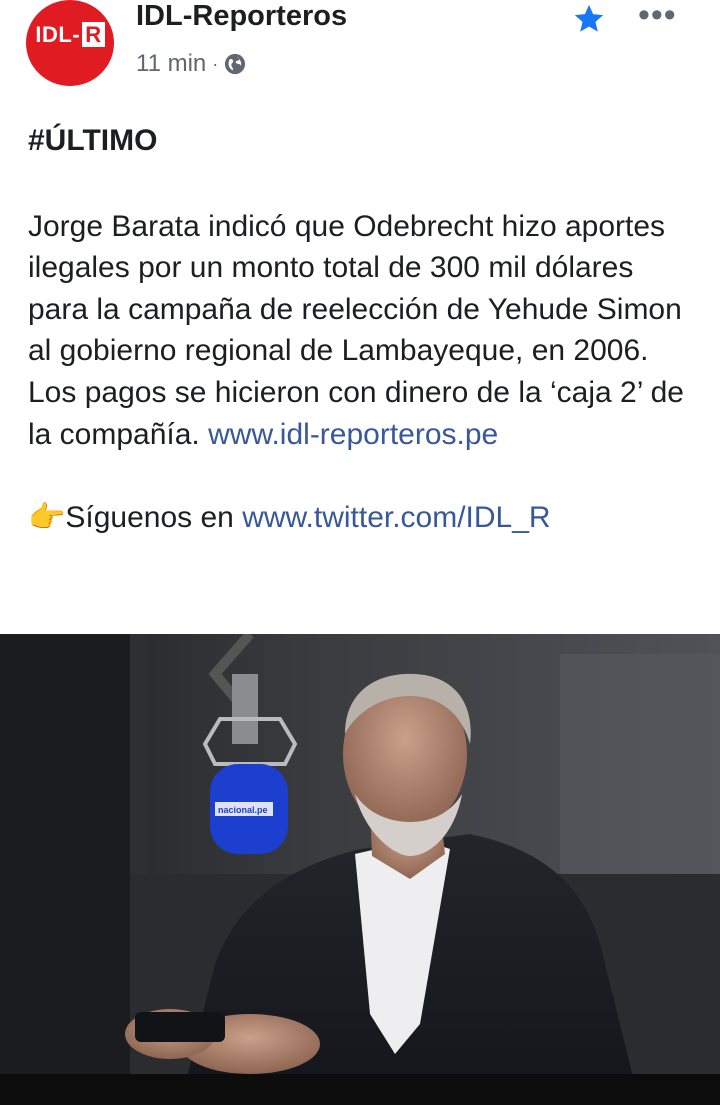 The width and height of the screenshot is (720, 1105). What do you see at coordinates (241, 16) in the screenshot?
I see `page-name-link: IDL-Reporteros` at bounding box center [241, 16].